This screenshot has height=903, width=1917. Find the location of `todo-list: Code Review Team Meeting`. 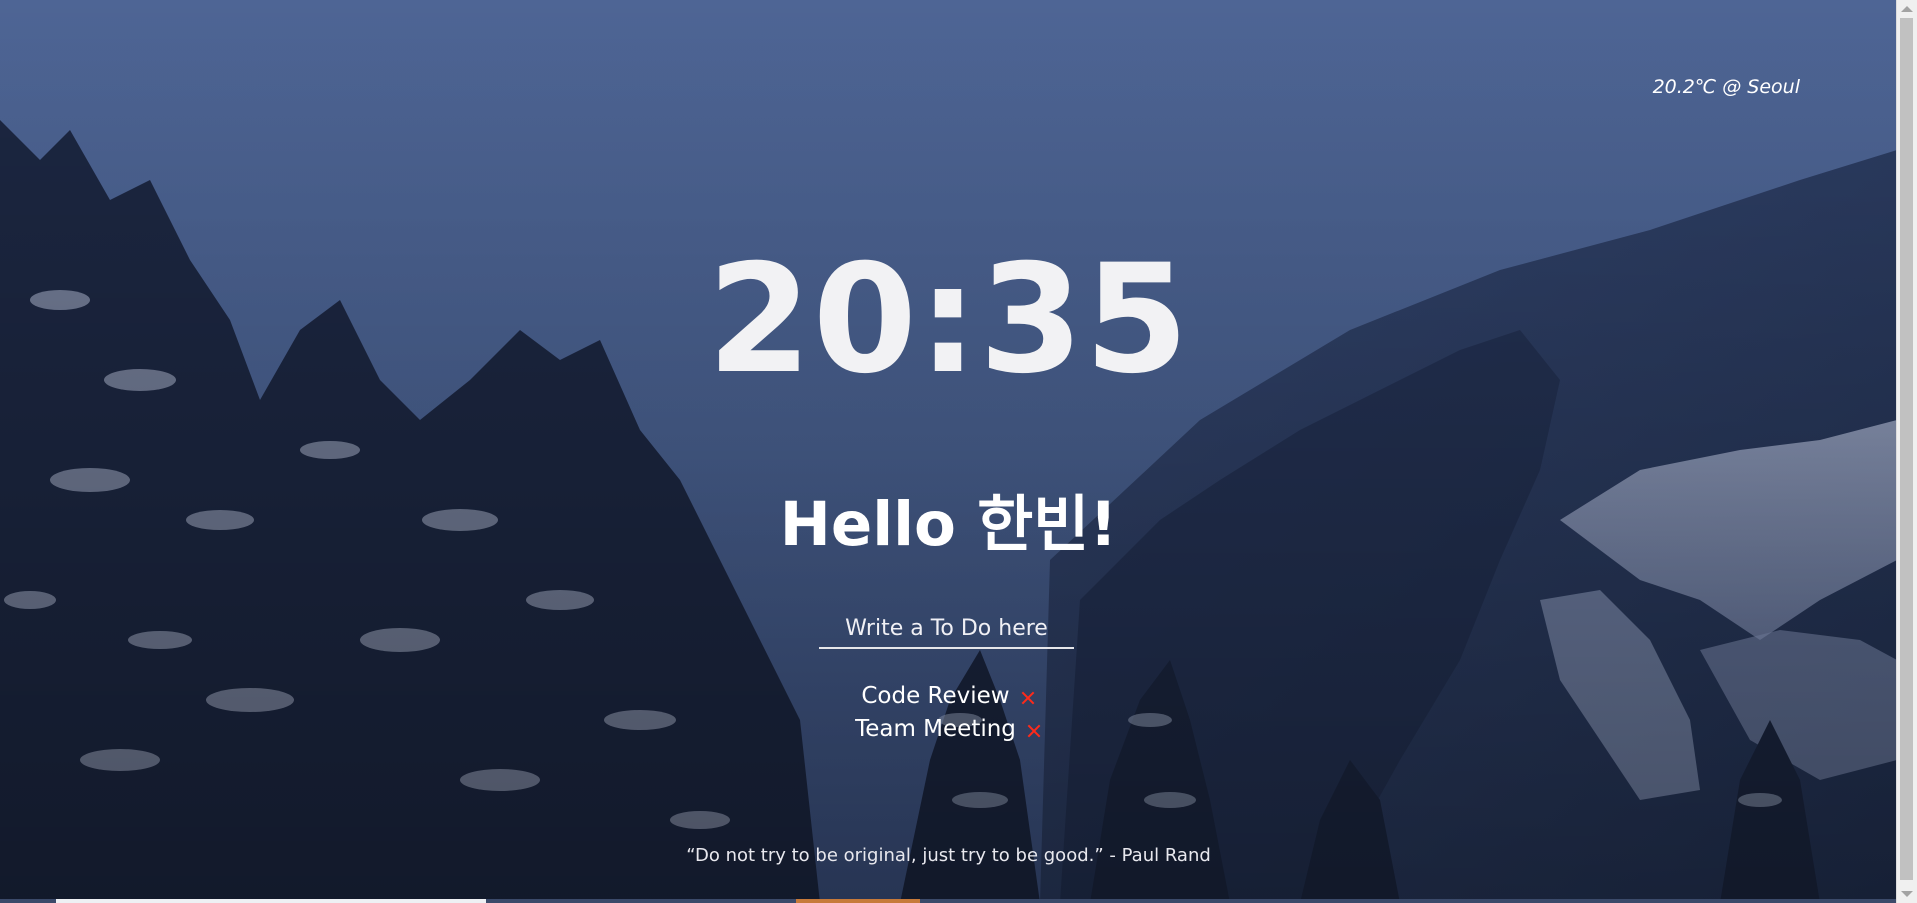

todo-list: Code Review Team Meeting is located at coordinates (948, 713).